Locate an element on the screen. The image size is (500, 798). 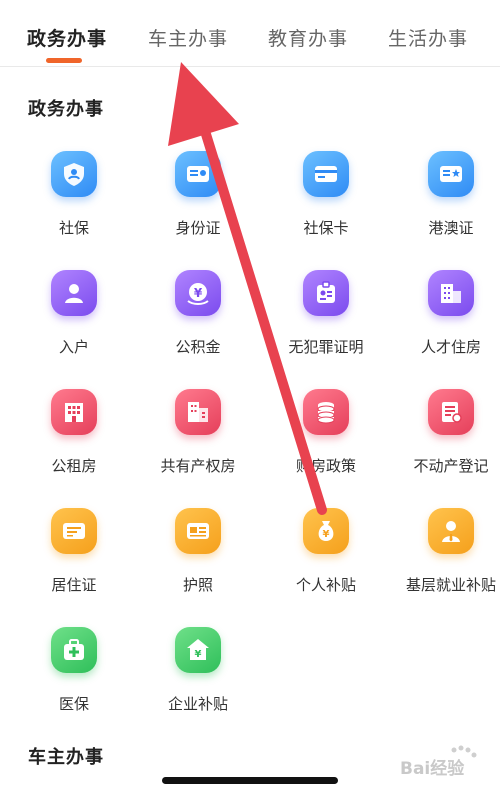
service-home-purchase-policy: 购房政策 is located at coordinates (326, 444).